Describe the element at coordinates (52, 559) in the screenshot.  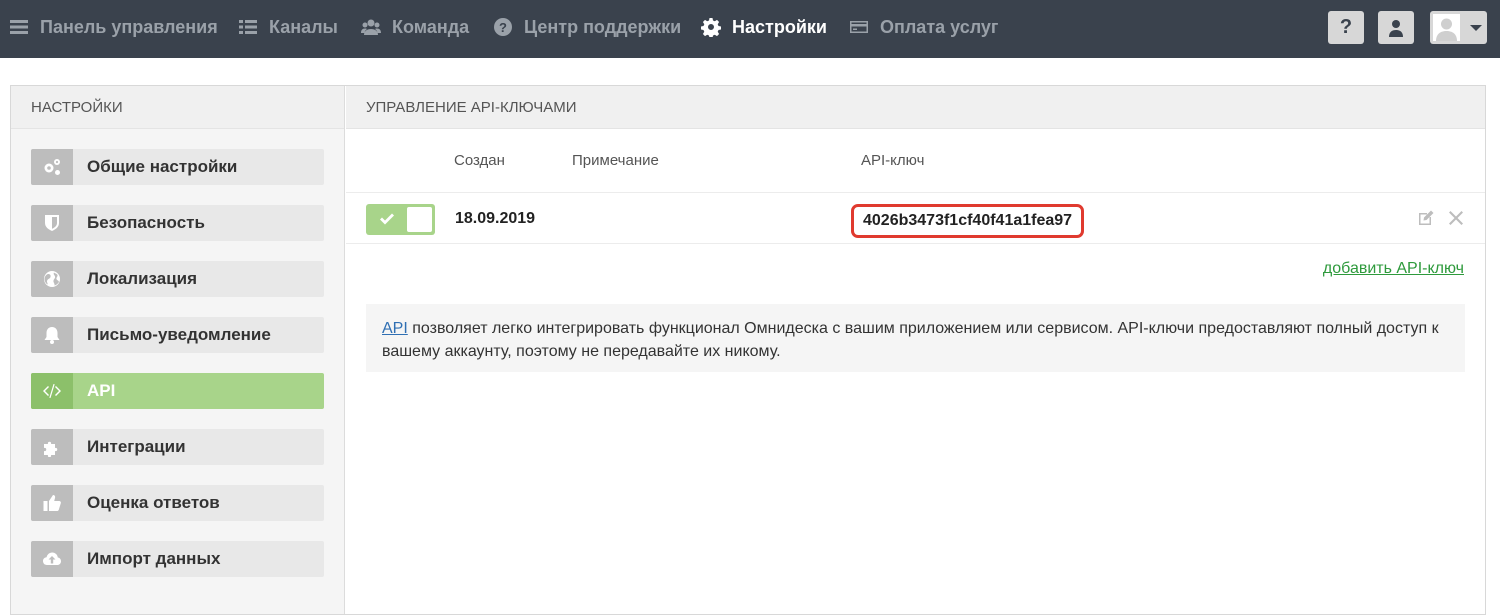
I see `cloud-upload-icon` at that location.